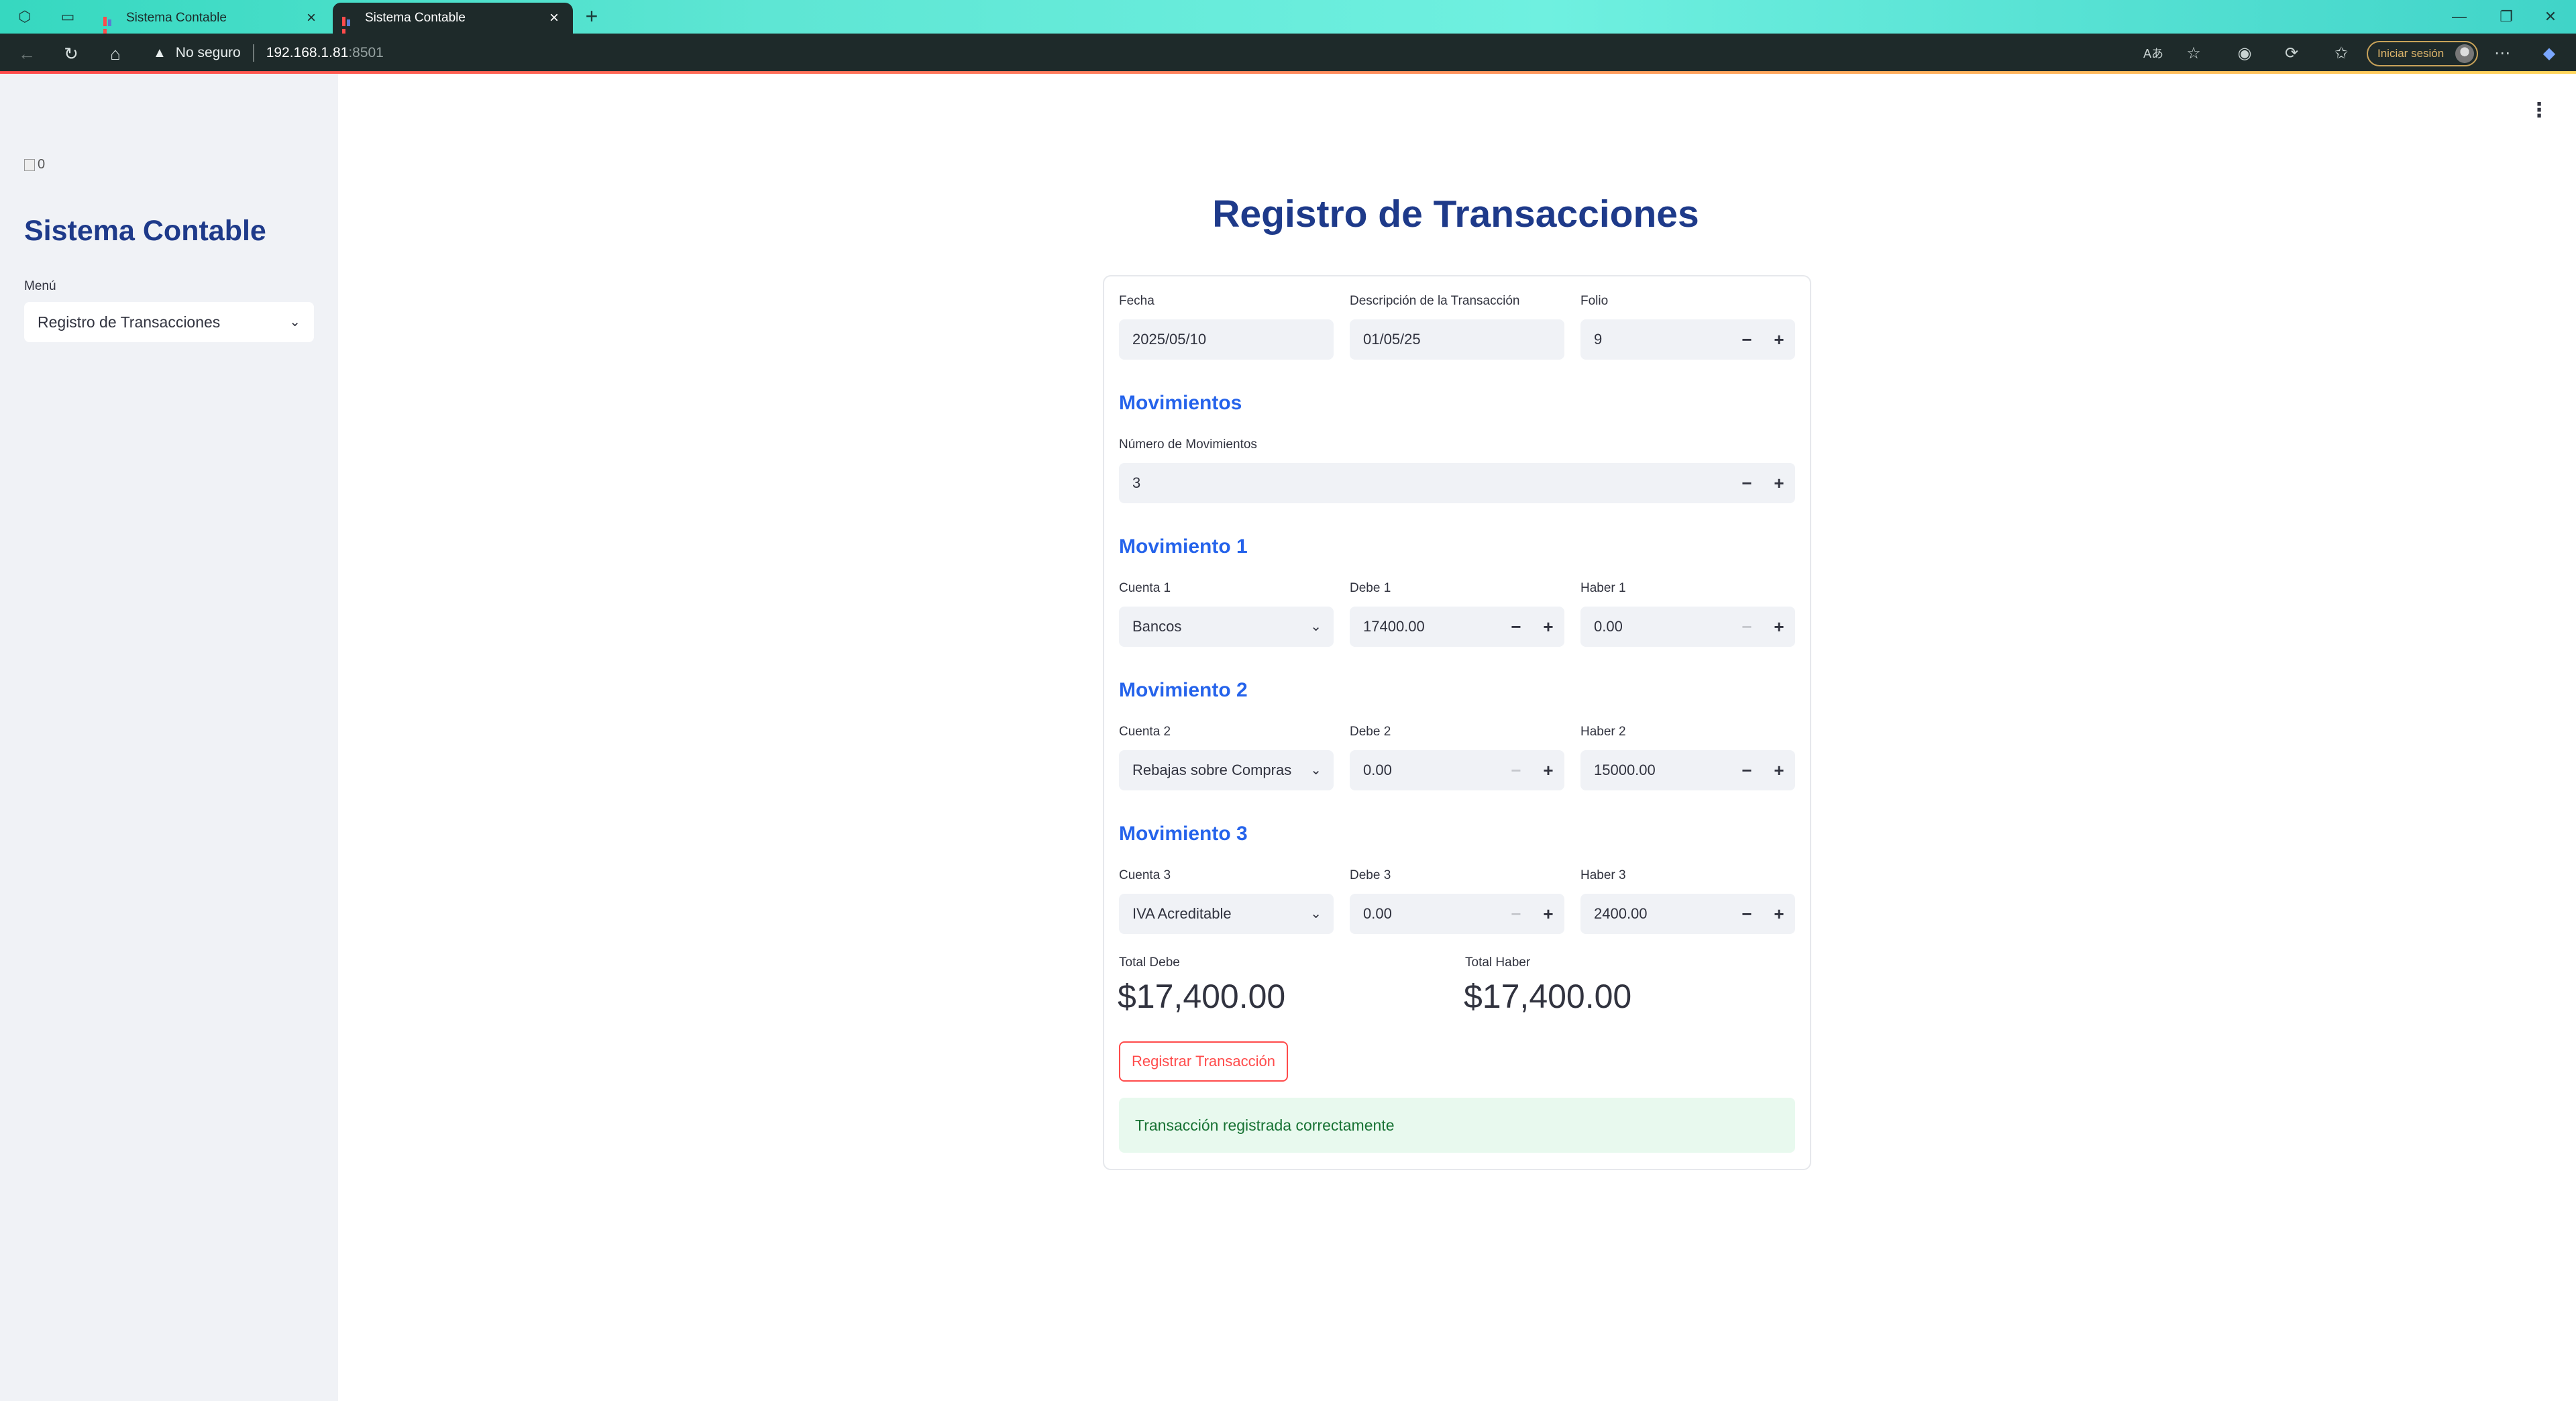 The width and height of the screenshot is (2576, 1401). I want to click on folio-label: Folio, so click(1594, 301).